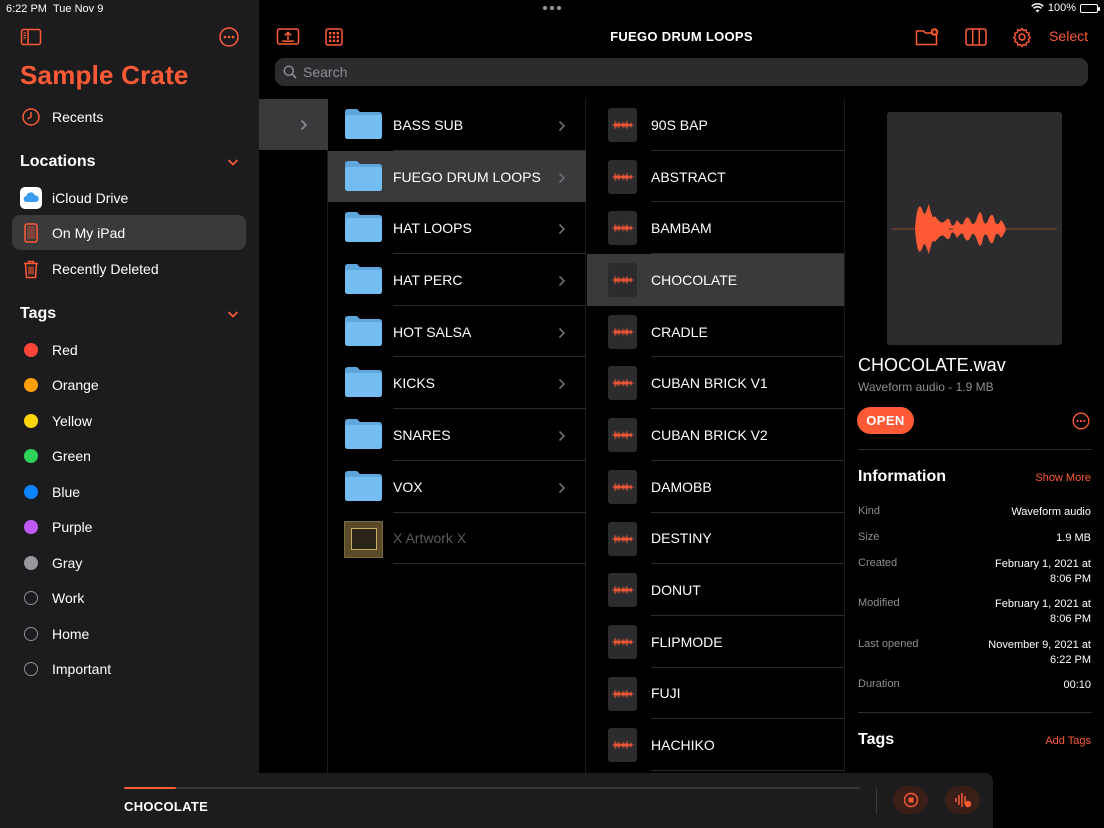 This screenshot has height=828, width=1104. What do you see at coordinates (1051, 512) in the screenshot?
I see `info-value: Waveform audio` at bounding box center [1051, 512].